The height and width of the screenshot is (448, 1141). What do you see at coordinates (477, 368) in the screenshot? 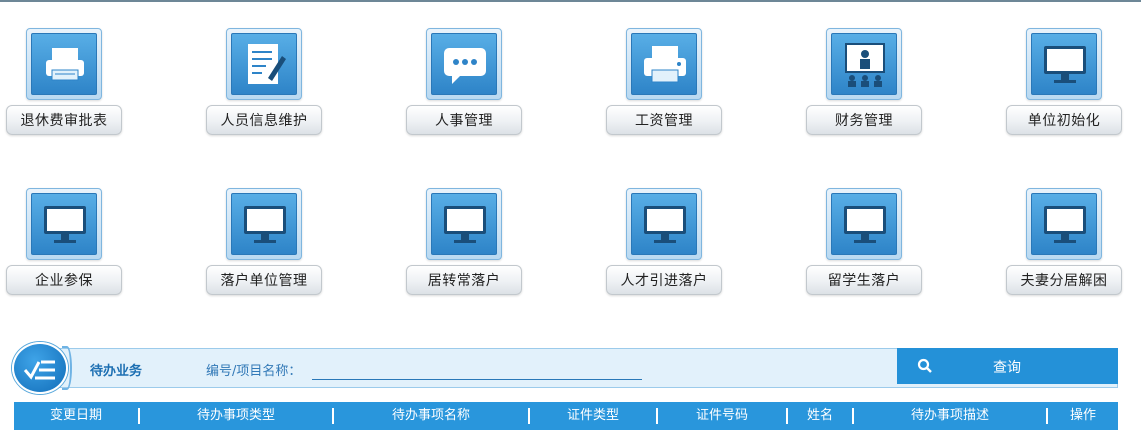
I see `search-input` at bounding box center [477, 368].